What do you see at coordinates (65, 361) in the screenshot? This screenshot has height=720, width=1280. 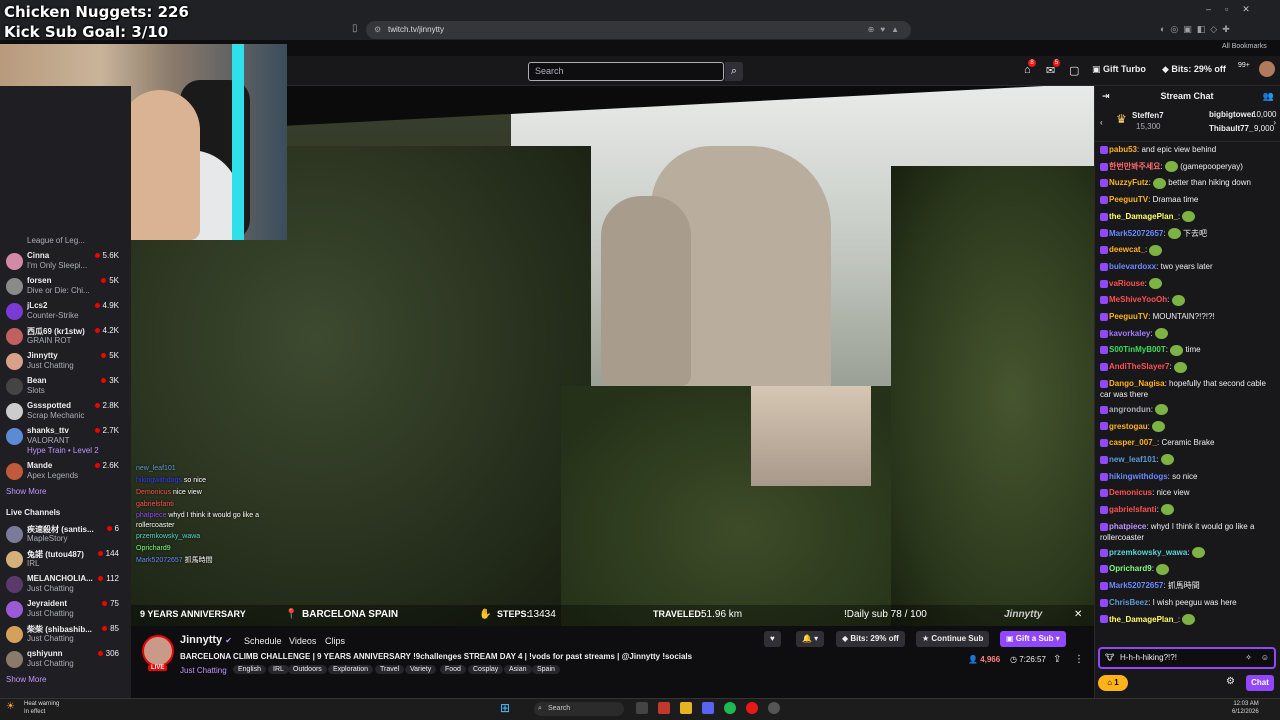 I see `sidebar-channel: Jinnytty Just Chatting 5K` at bounding box center [65, 361].